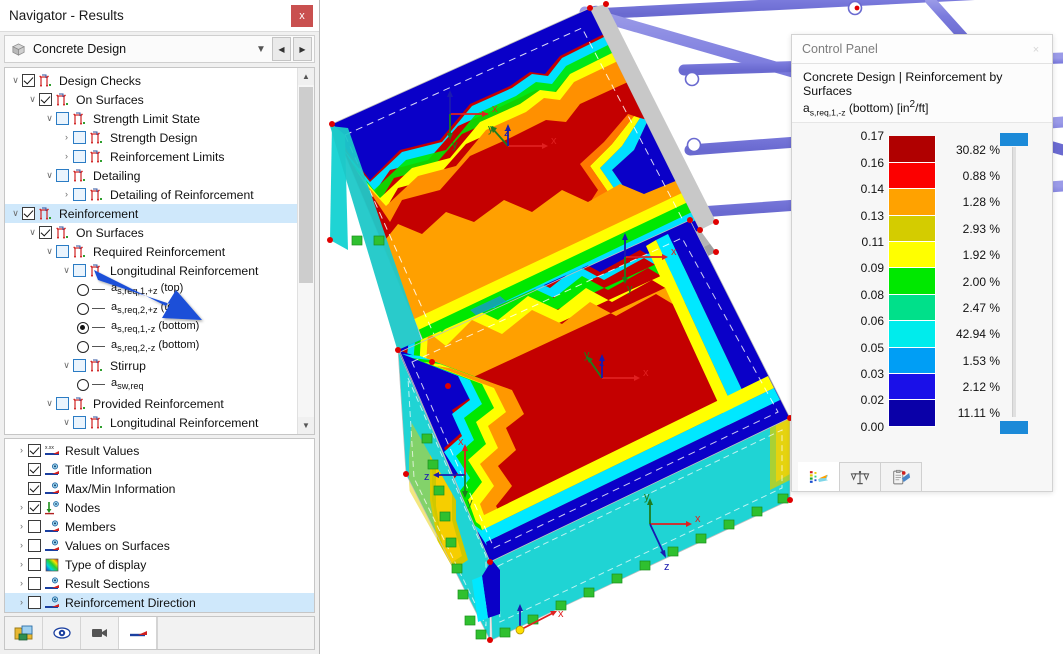 The height and width of the screenshot is (654, 1063). What do you see at coordinates (151, 308) in the screenshot?
I see `tree-item-leaf: as,req,2,+z (top)` at bounding box center [151, 308].